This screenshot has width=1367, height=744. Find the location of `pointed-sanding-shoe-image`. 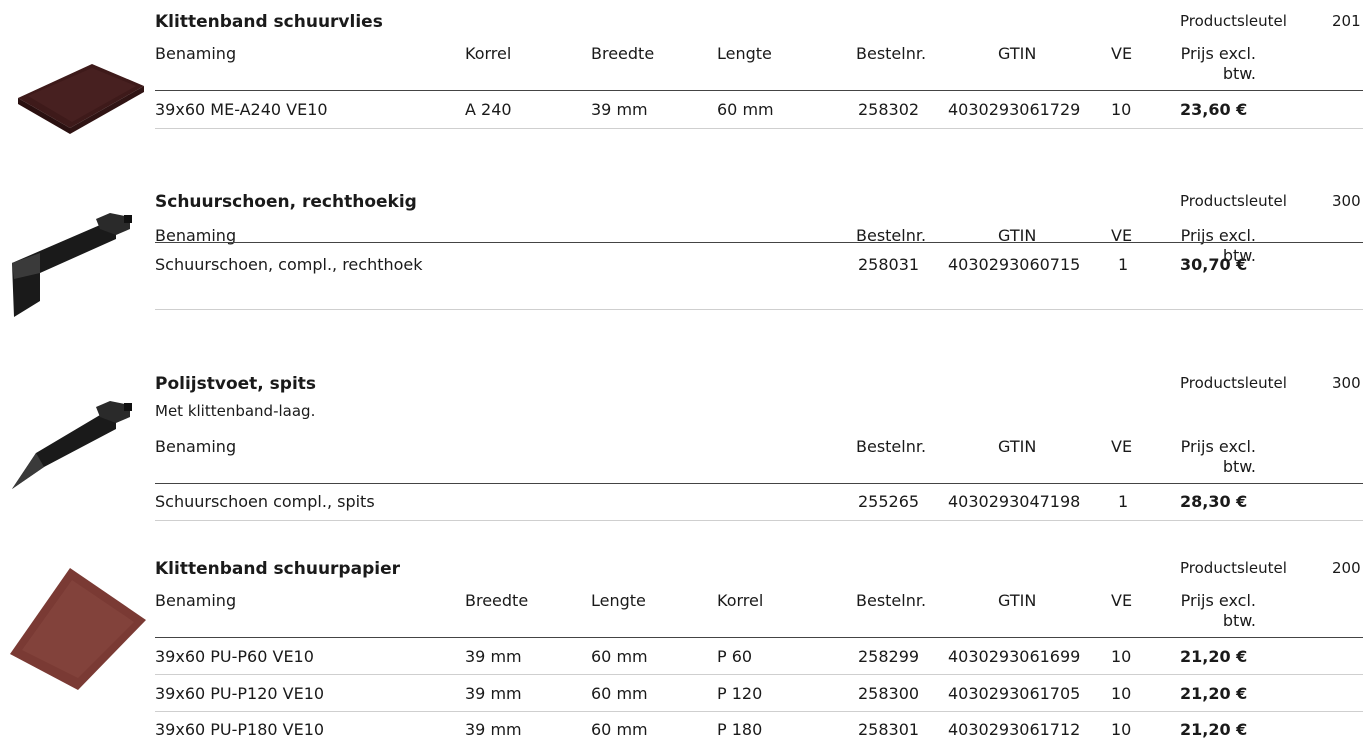

pointed-sanding-shoe-image is located at coordinates (72, 445).